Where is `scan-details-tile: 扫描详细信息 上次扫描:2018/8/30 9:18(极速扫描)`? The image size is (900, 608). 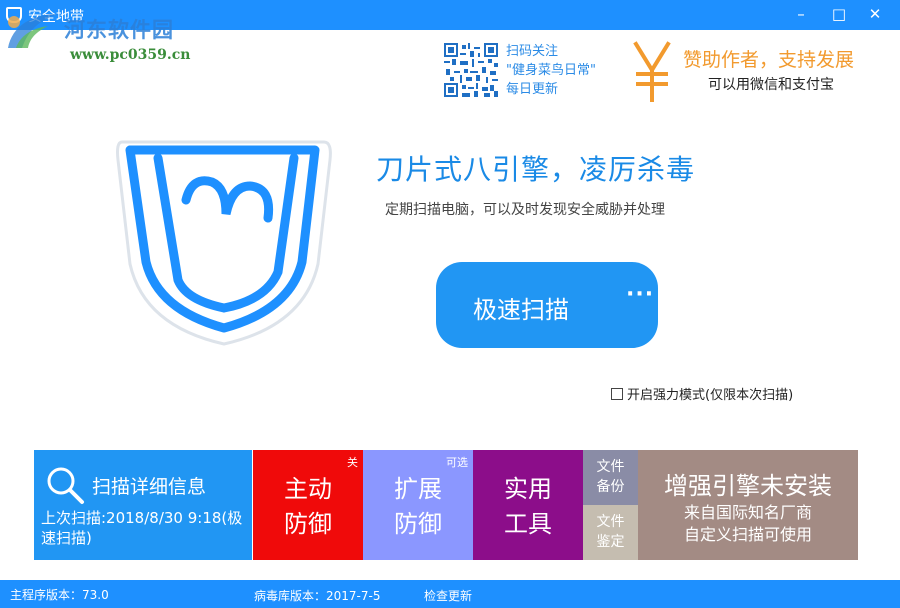
scan-details-tile: 扫描详细信息 上次扫描:2018/8/30 9:18(极速扫描) is located at coordinates (143, 505).